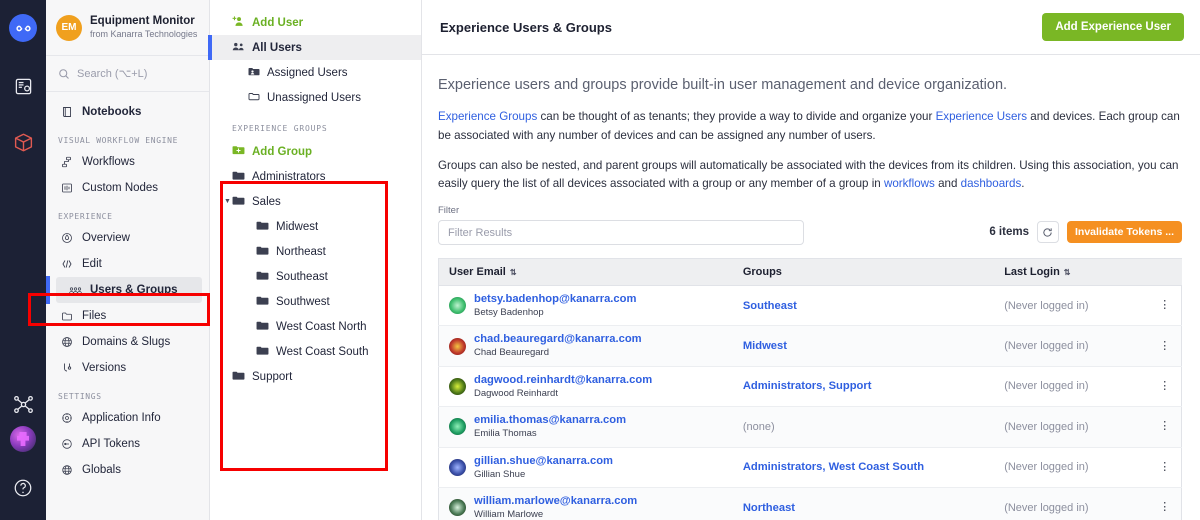 The height and width of the screenshot is (520, 1200). Describe the element at coordinates (558, 339) in the screenshot. I see `user-email-link: chad.beauregard@kanarra.com` at that location.